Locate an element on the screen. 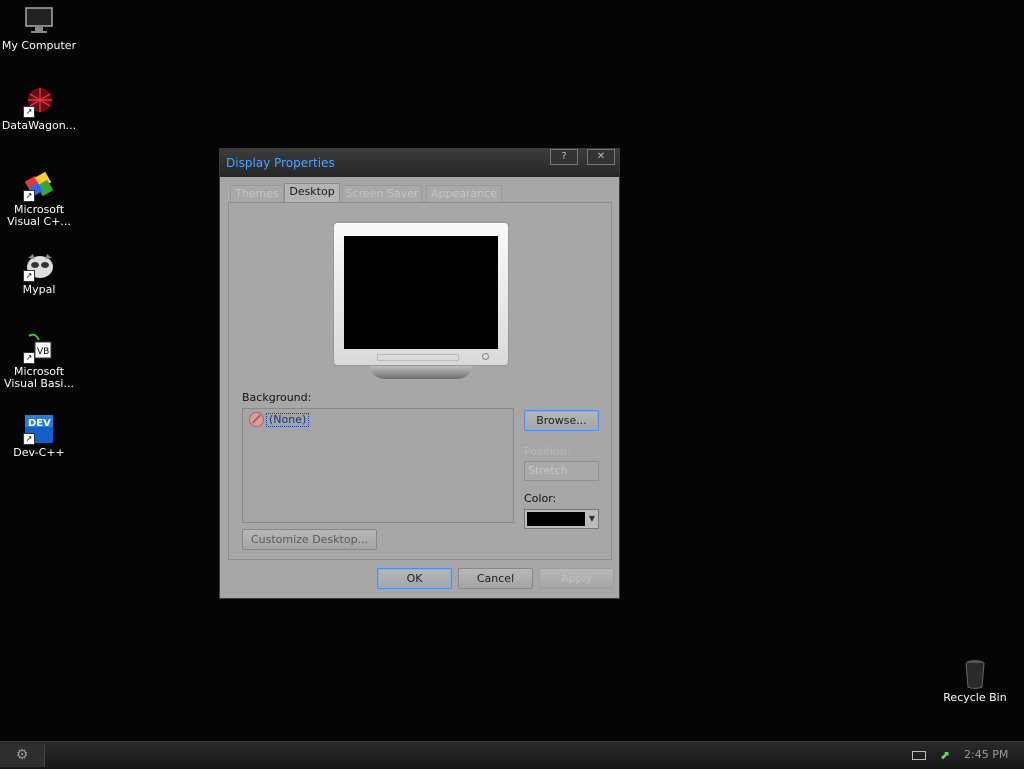 This screenshot has width=1024, height=769. color-label: Color: is located at coordinates (540, 498).